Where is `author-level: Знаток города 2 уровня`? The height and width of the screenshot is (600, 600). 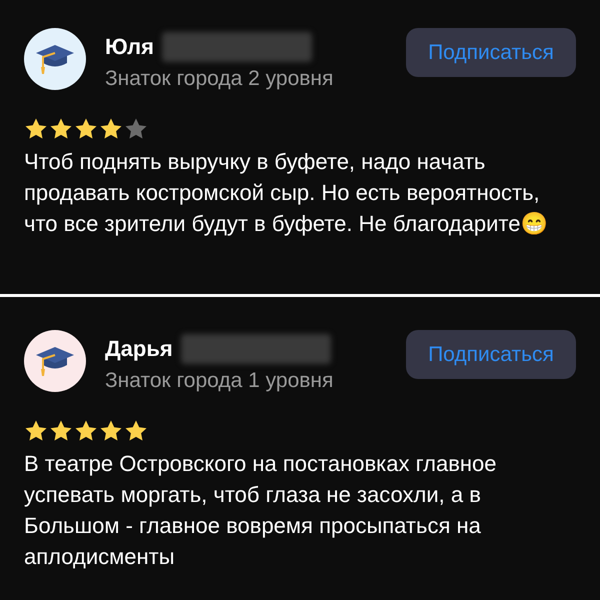 author-level: Знаток города 2 уровня is located at coordinates (219, 79).